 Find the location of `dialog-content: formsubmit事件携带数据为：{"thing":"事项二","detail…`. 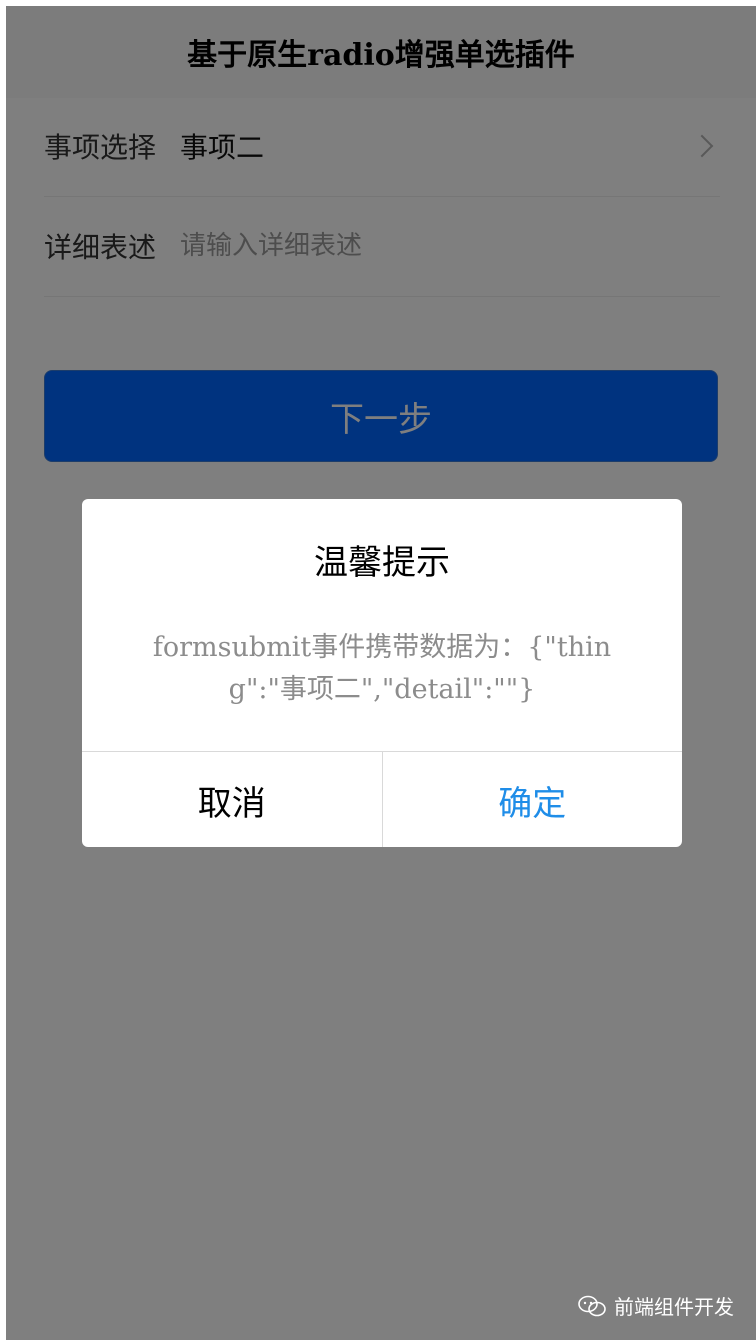

dialog-content: formsubmit事件携带数据为：{"thing":"事项二","detail… is located at coordinates (382, 668).